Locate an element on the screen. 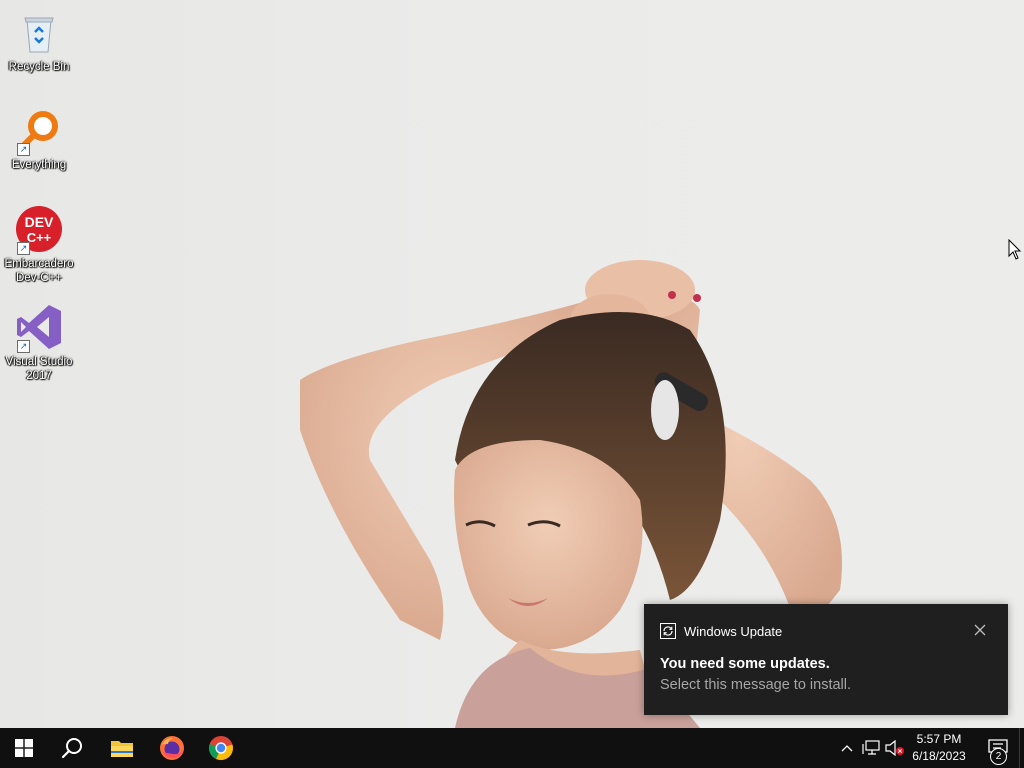 The image size is (1024, 768). desktop-icon-label: Recycle Bin is located at coordinates (39, 67).